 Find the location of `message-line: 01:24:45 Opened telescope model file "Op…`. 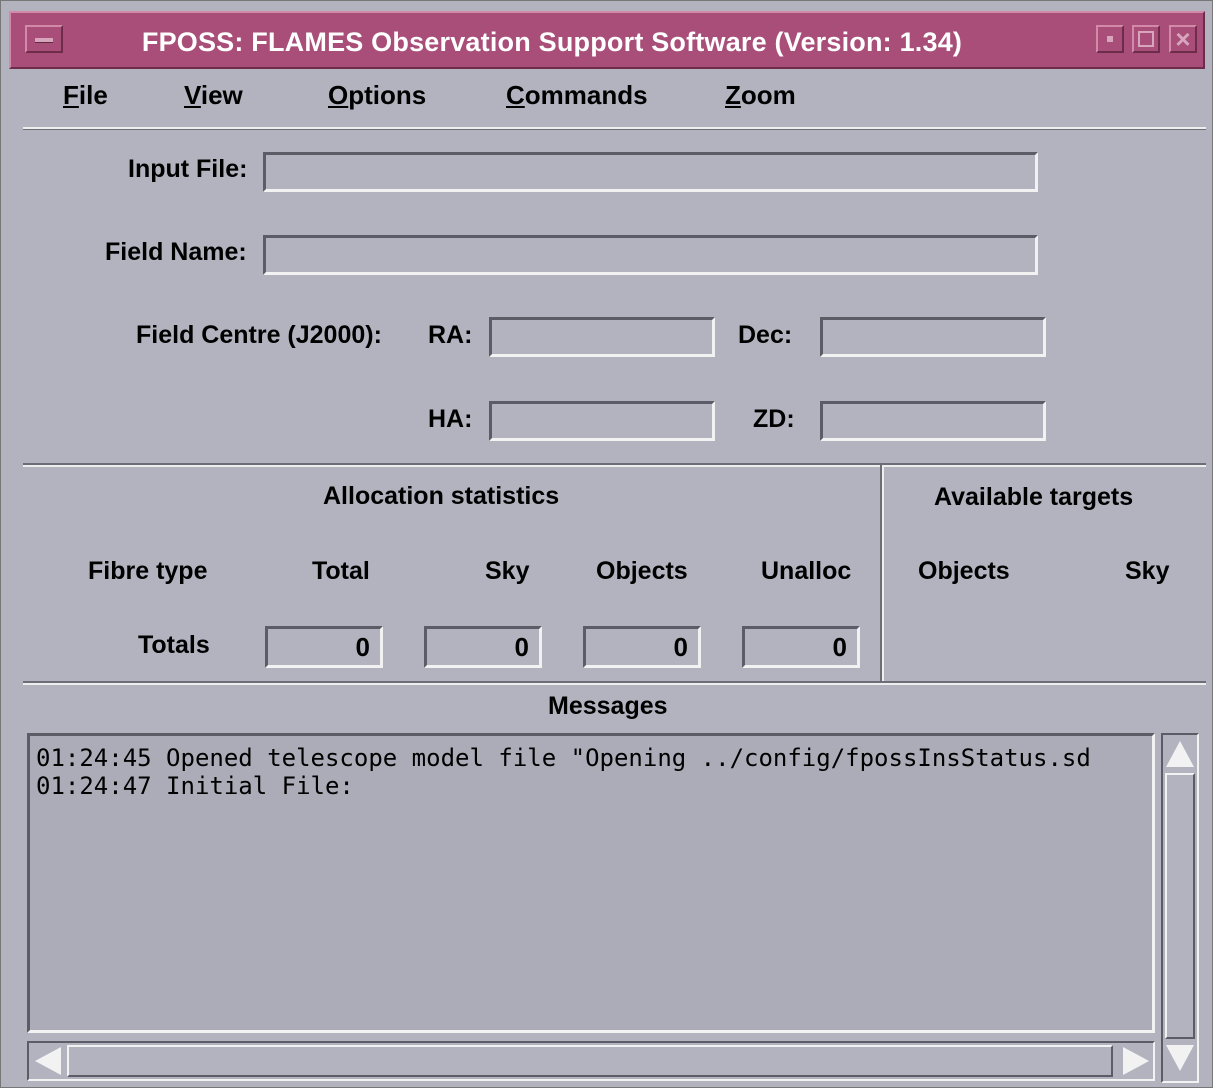

message-line: 01:24:45 Opened telescope model file "Op… is located at coordinates (563, 758).